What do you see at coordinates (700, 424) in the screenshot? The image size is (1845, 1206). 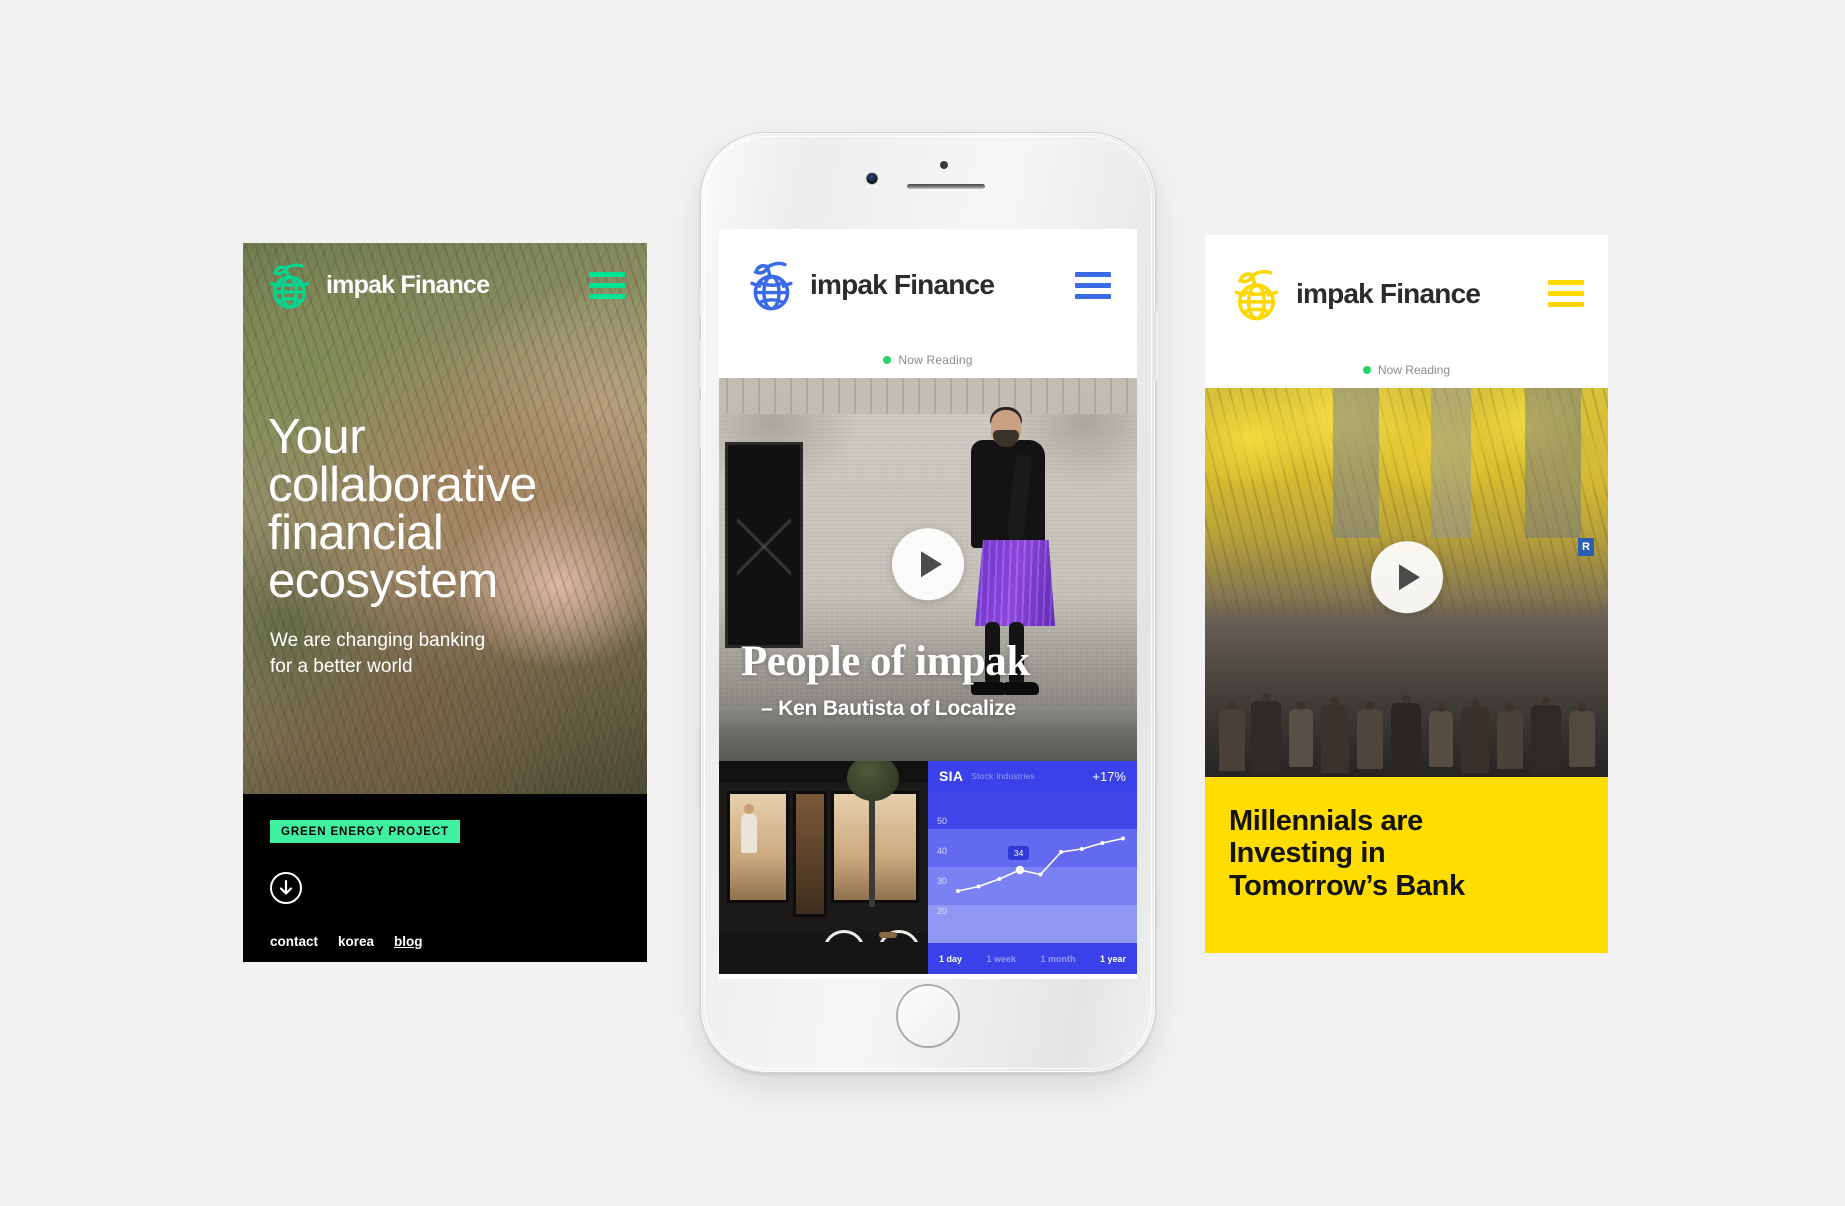 I see `volume-down-button` at bounding box center [700, 424].